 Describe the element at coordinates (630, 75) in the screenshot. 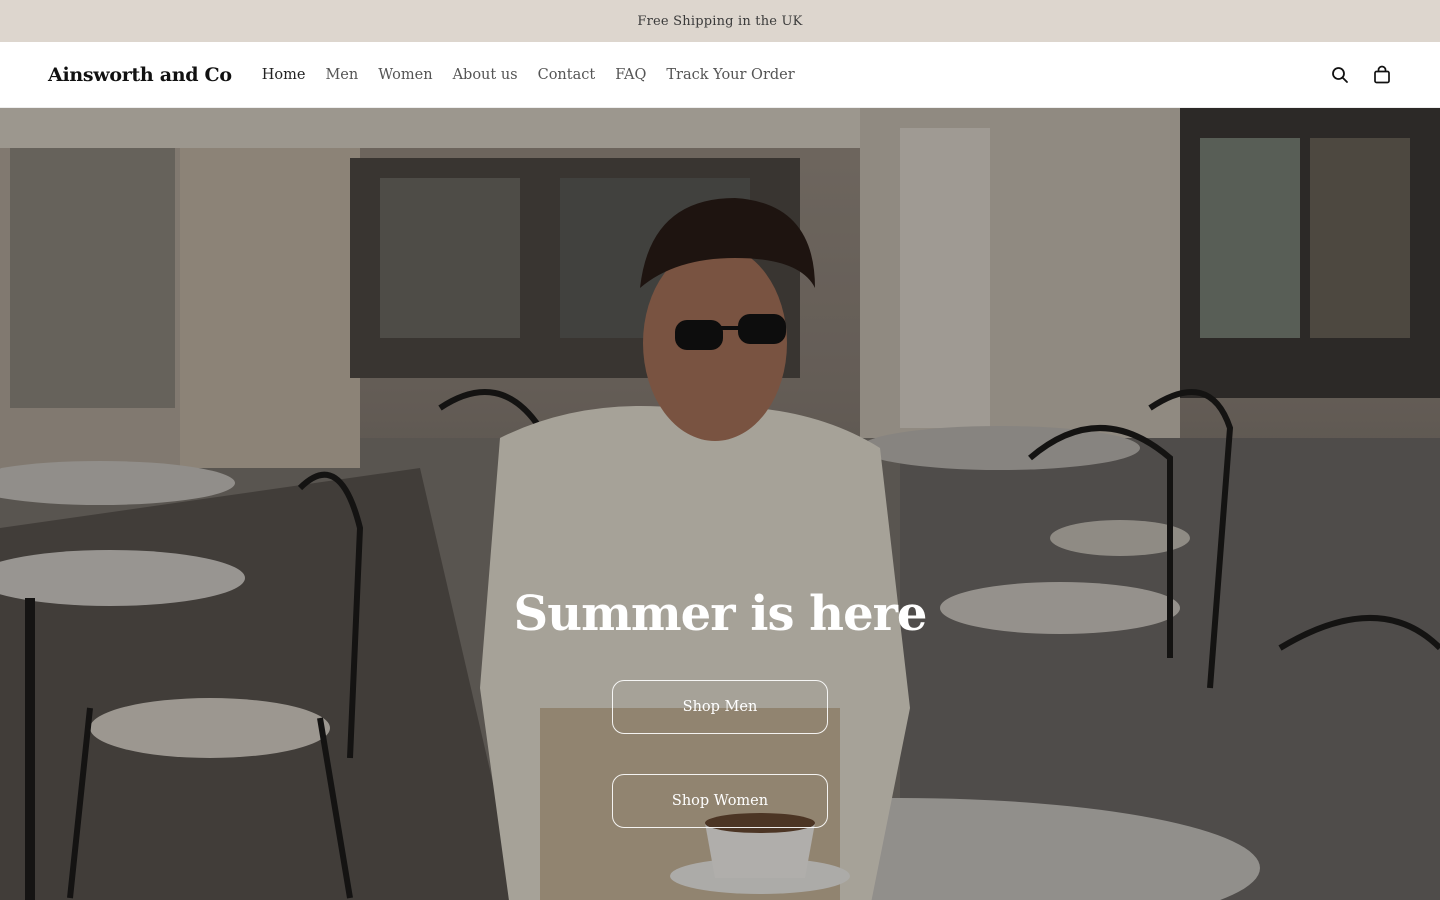

I see `nav-faq: FAQ` at that location.